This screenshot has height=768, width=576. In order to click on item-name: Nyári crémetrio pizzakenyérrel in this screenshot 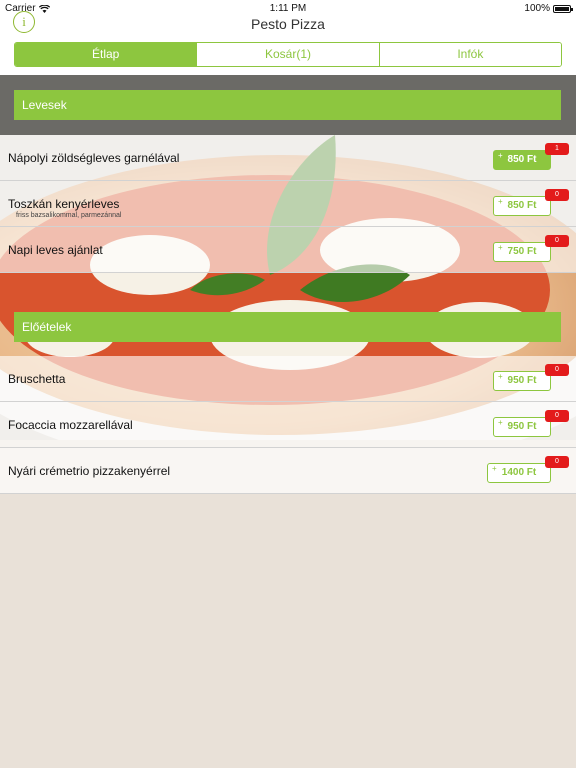, I will do `click(89, 471)`.